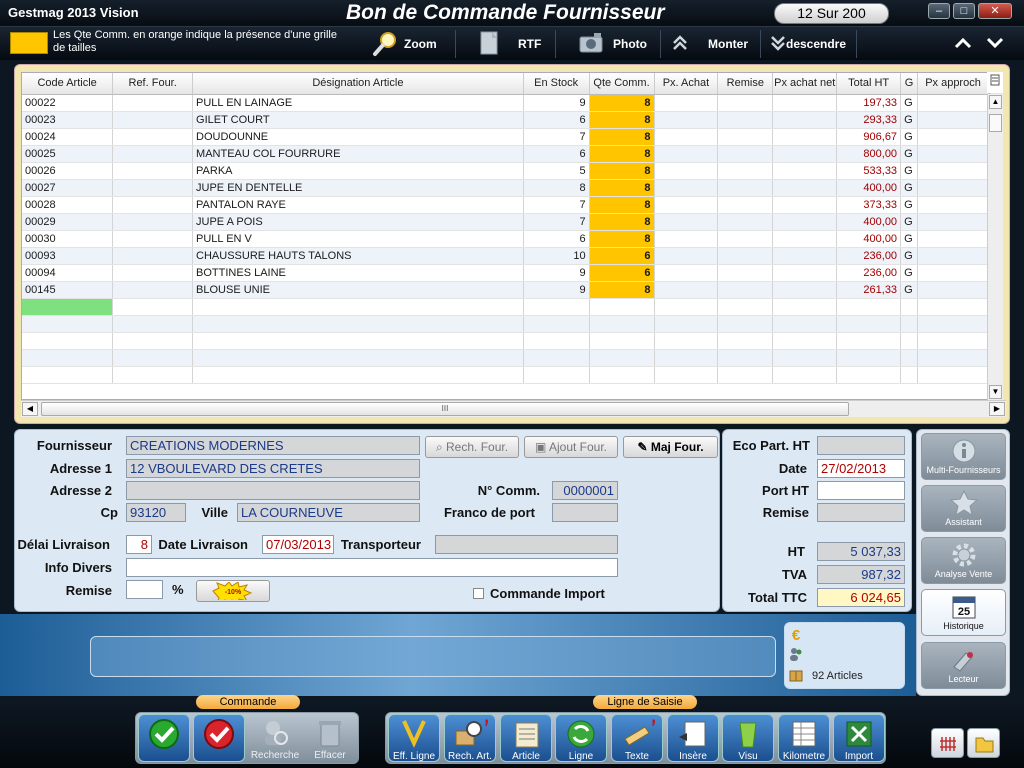  I want to click on table-row: 00025 MANTEAU COL FOURRURE 6 8 800,00 G, so click(505, 154).